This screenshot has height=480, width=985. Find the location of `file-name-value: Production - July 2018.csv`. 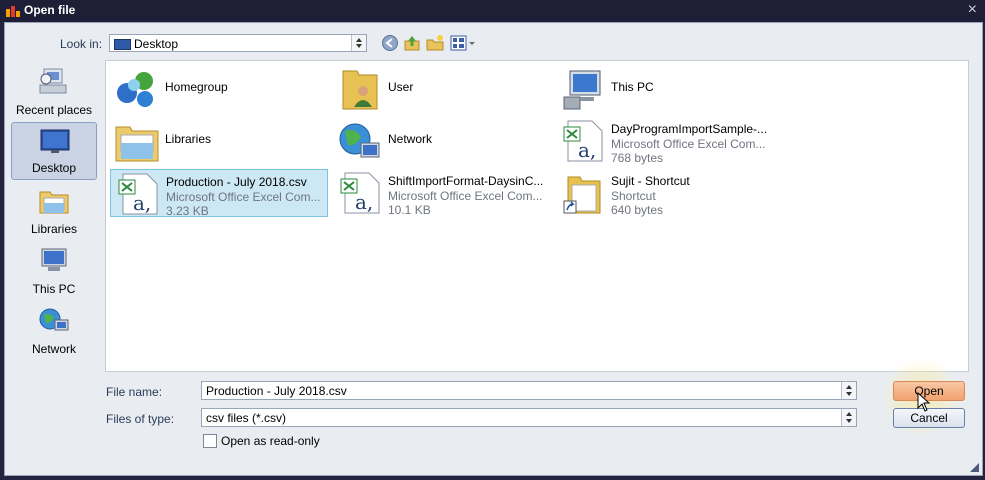

file-name-value: Production - July 2018.csv is located at coordinates (276, 391).